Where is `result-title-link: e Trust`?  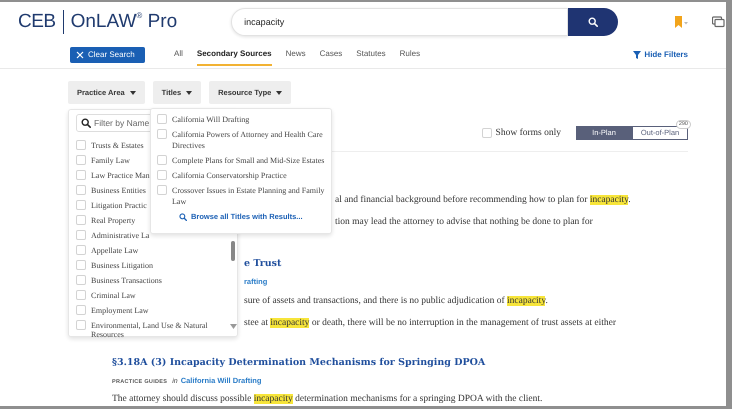 result-title-link: e Trust is located at coordinates (263, 263).